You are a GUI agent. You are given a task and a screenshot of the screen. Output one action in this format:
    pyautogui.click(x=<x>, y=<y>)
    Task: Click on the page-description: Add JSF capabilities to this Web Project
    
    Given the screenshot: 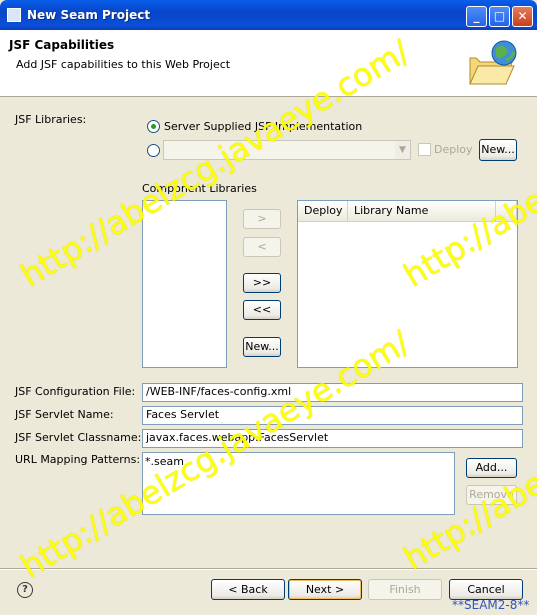 What is the action you would take?
    pyautogui.click(x=123, y=64)
    